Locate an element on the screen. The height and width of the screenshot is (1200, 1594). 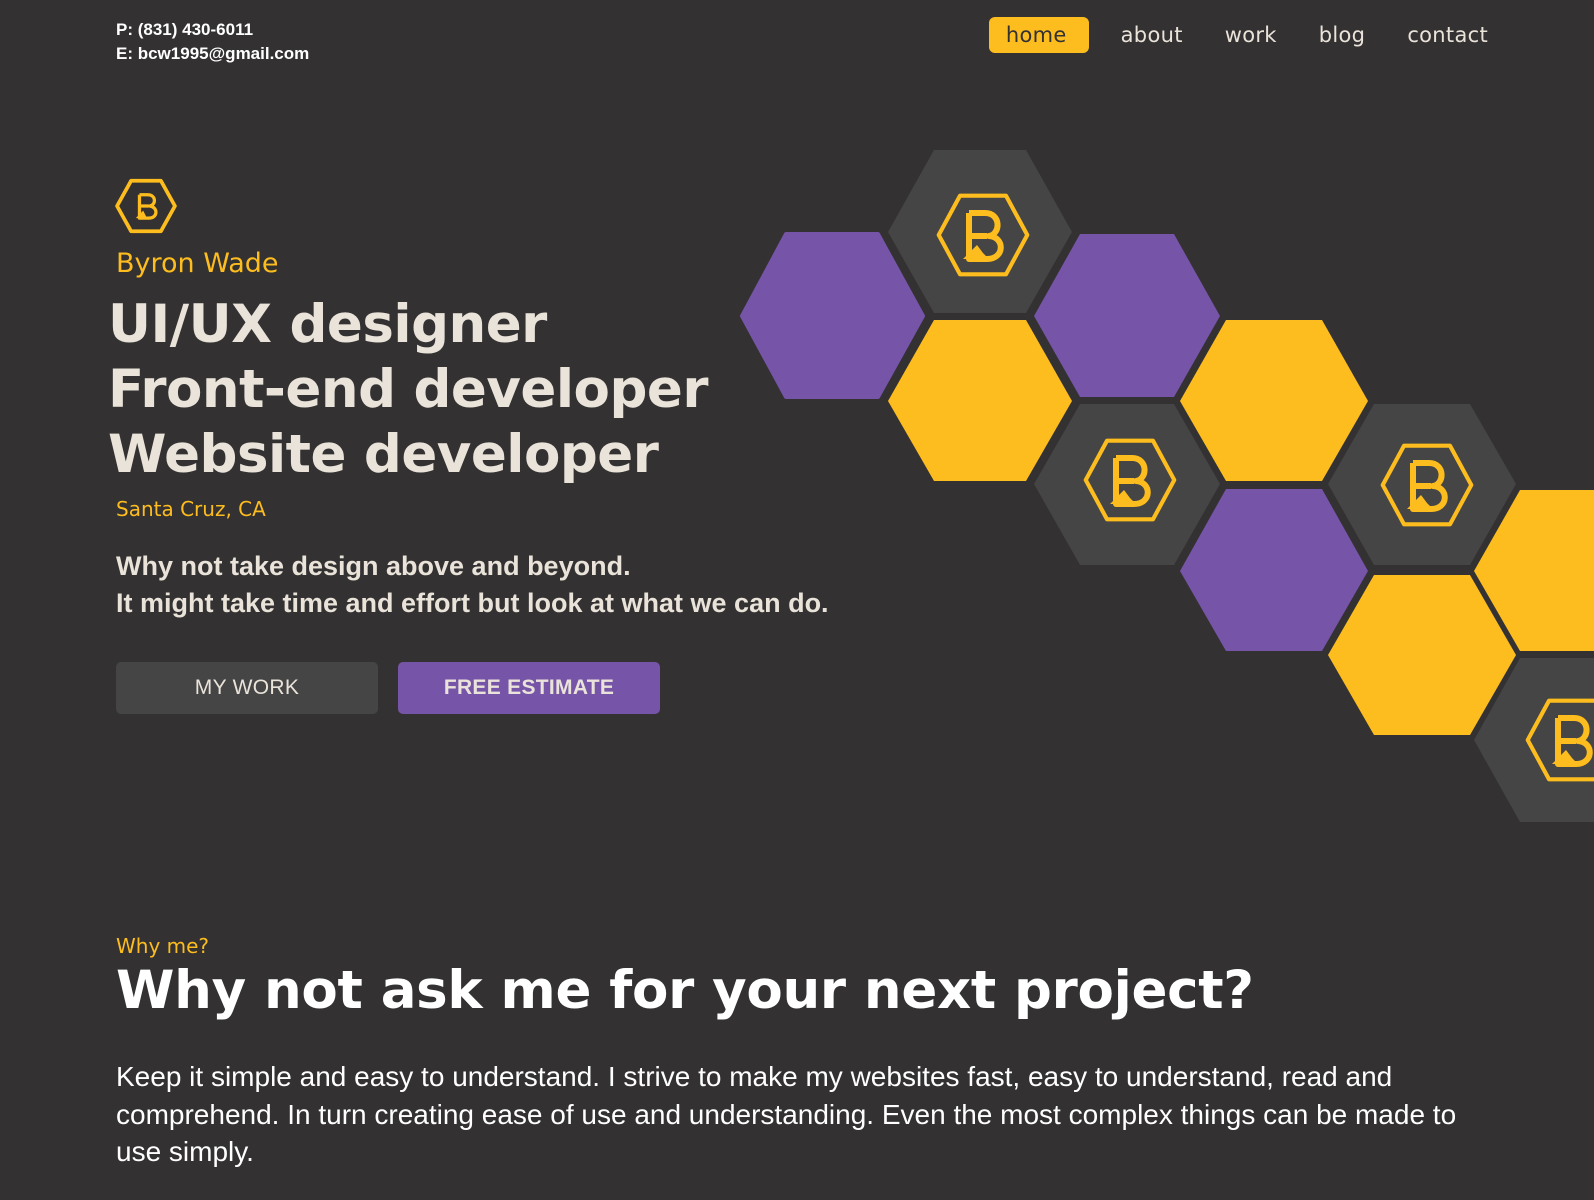
section-title: Why not ask me for your next project? is located at coordinates (685, 990).